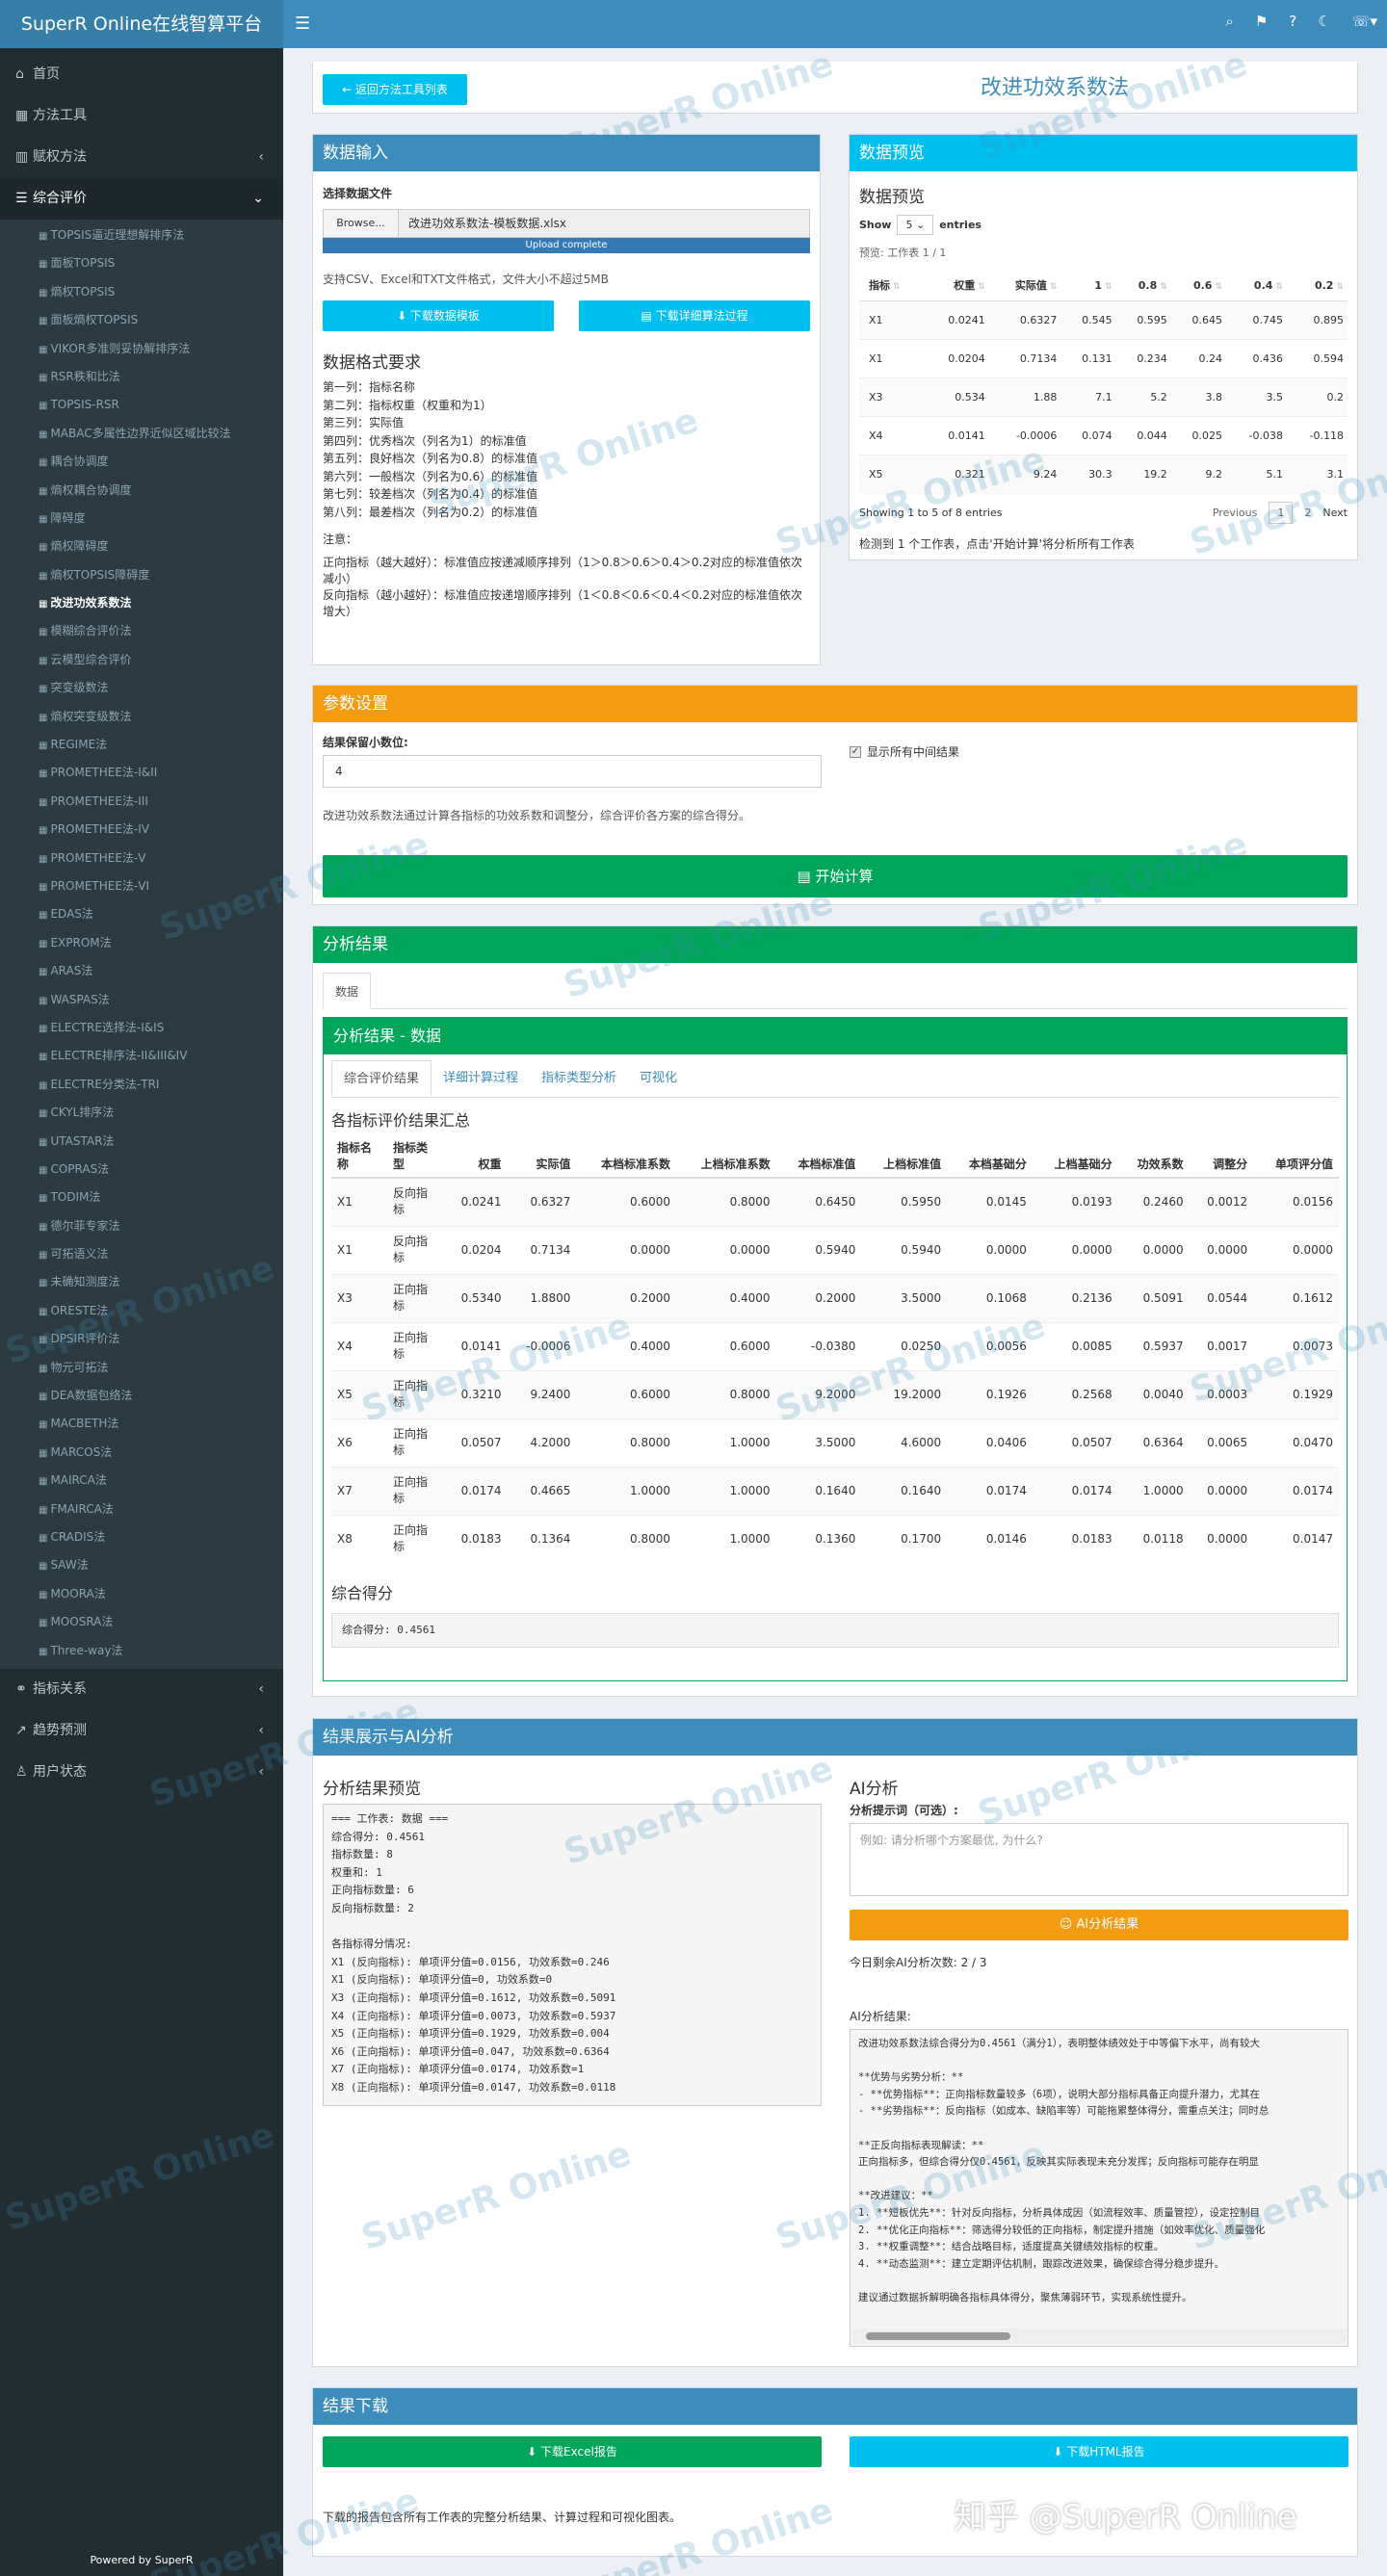 This screenshot has width=1387, height=2576. What do you see at coordinates (1099, 1859) in the screenshot?
I see `prompt-input: 例如: 请分析哪个方案最优, 为什么?` at bounding box center [1099, 1859].